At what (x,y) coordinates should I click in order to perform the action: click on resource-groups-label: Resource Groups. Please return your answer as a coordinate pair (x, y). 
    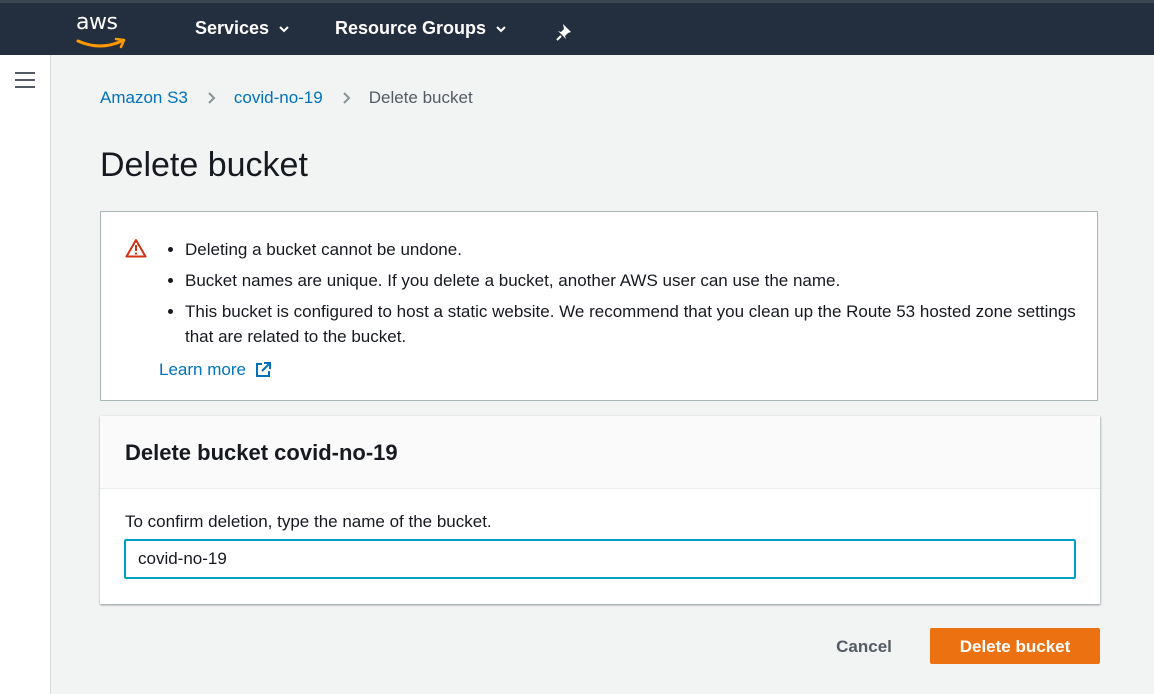
    Looking at the image, I should click on (411, 28).